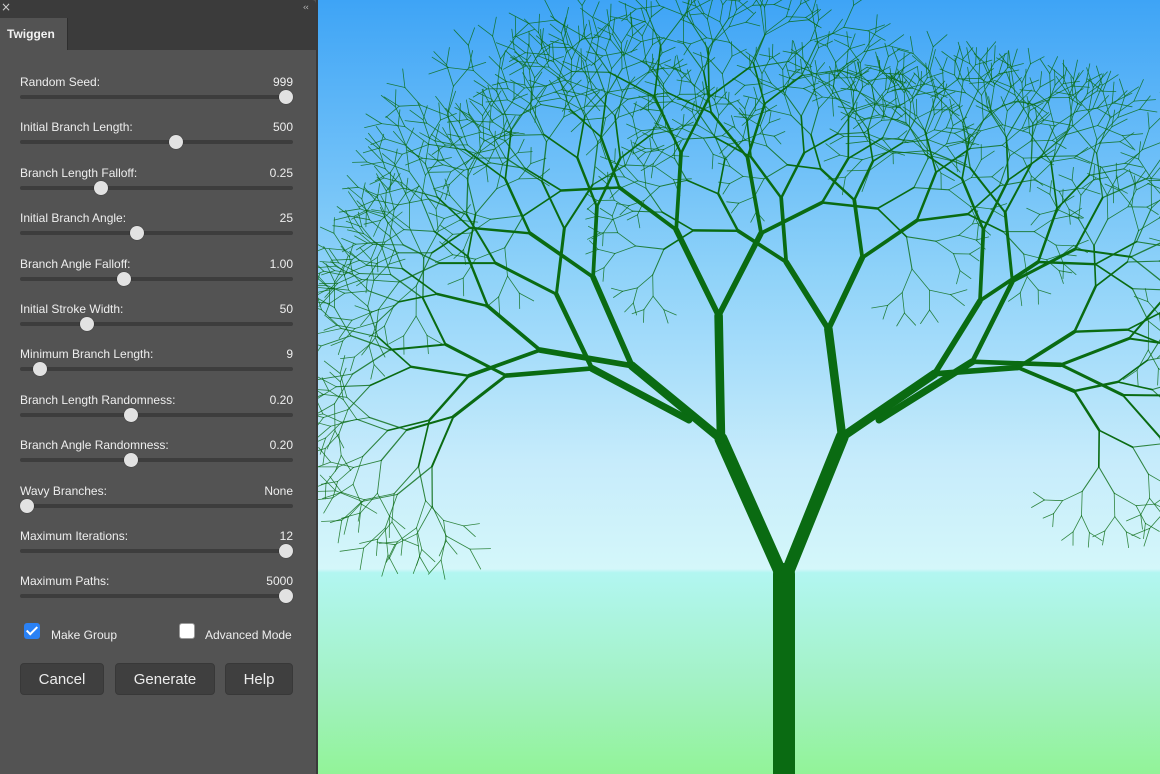  I want to click on param-label: Initial Branch Length:, so click(76, 127).